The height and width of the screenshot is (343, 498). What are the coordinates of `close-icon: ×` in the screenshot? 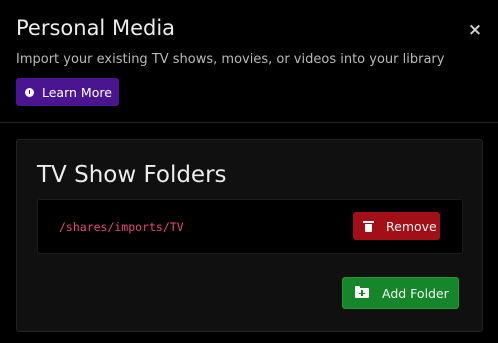 It's located at (475, 30).